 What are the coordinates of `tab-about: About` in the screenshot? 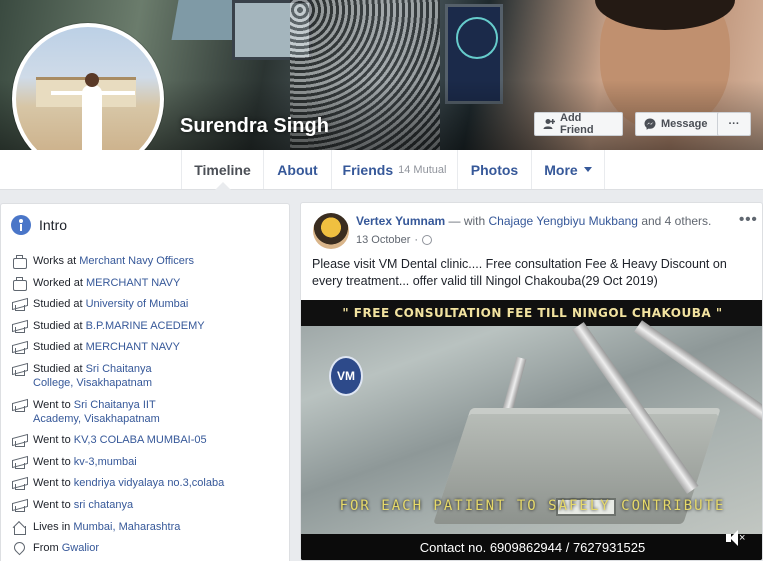 It's located at (297, 169).